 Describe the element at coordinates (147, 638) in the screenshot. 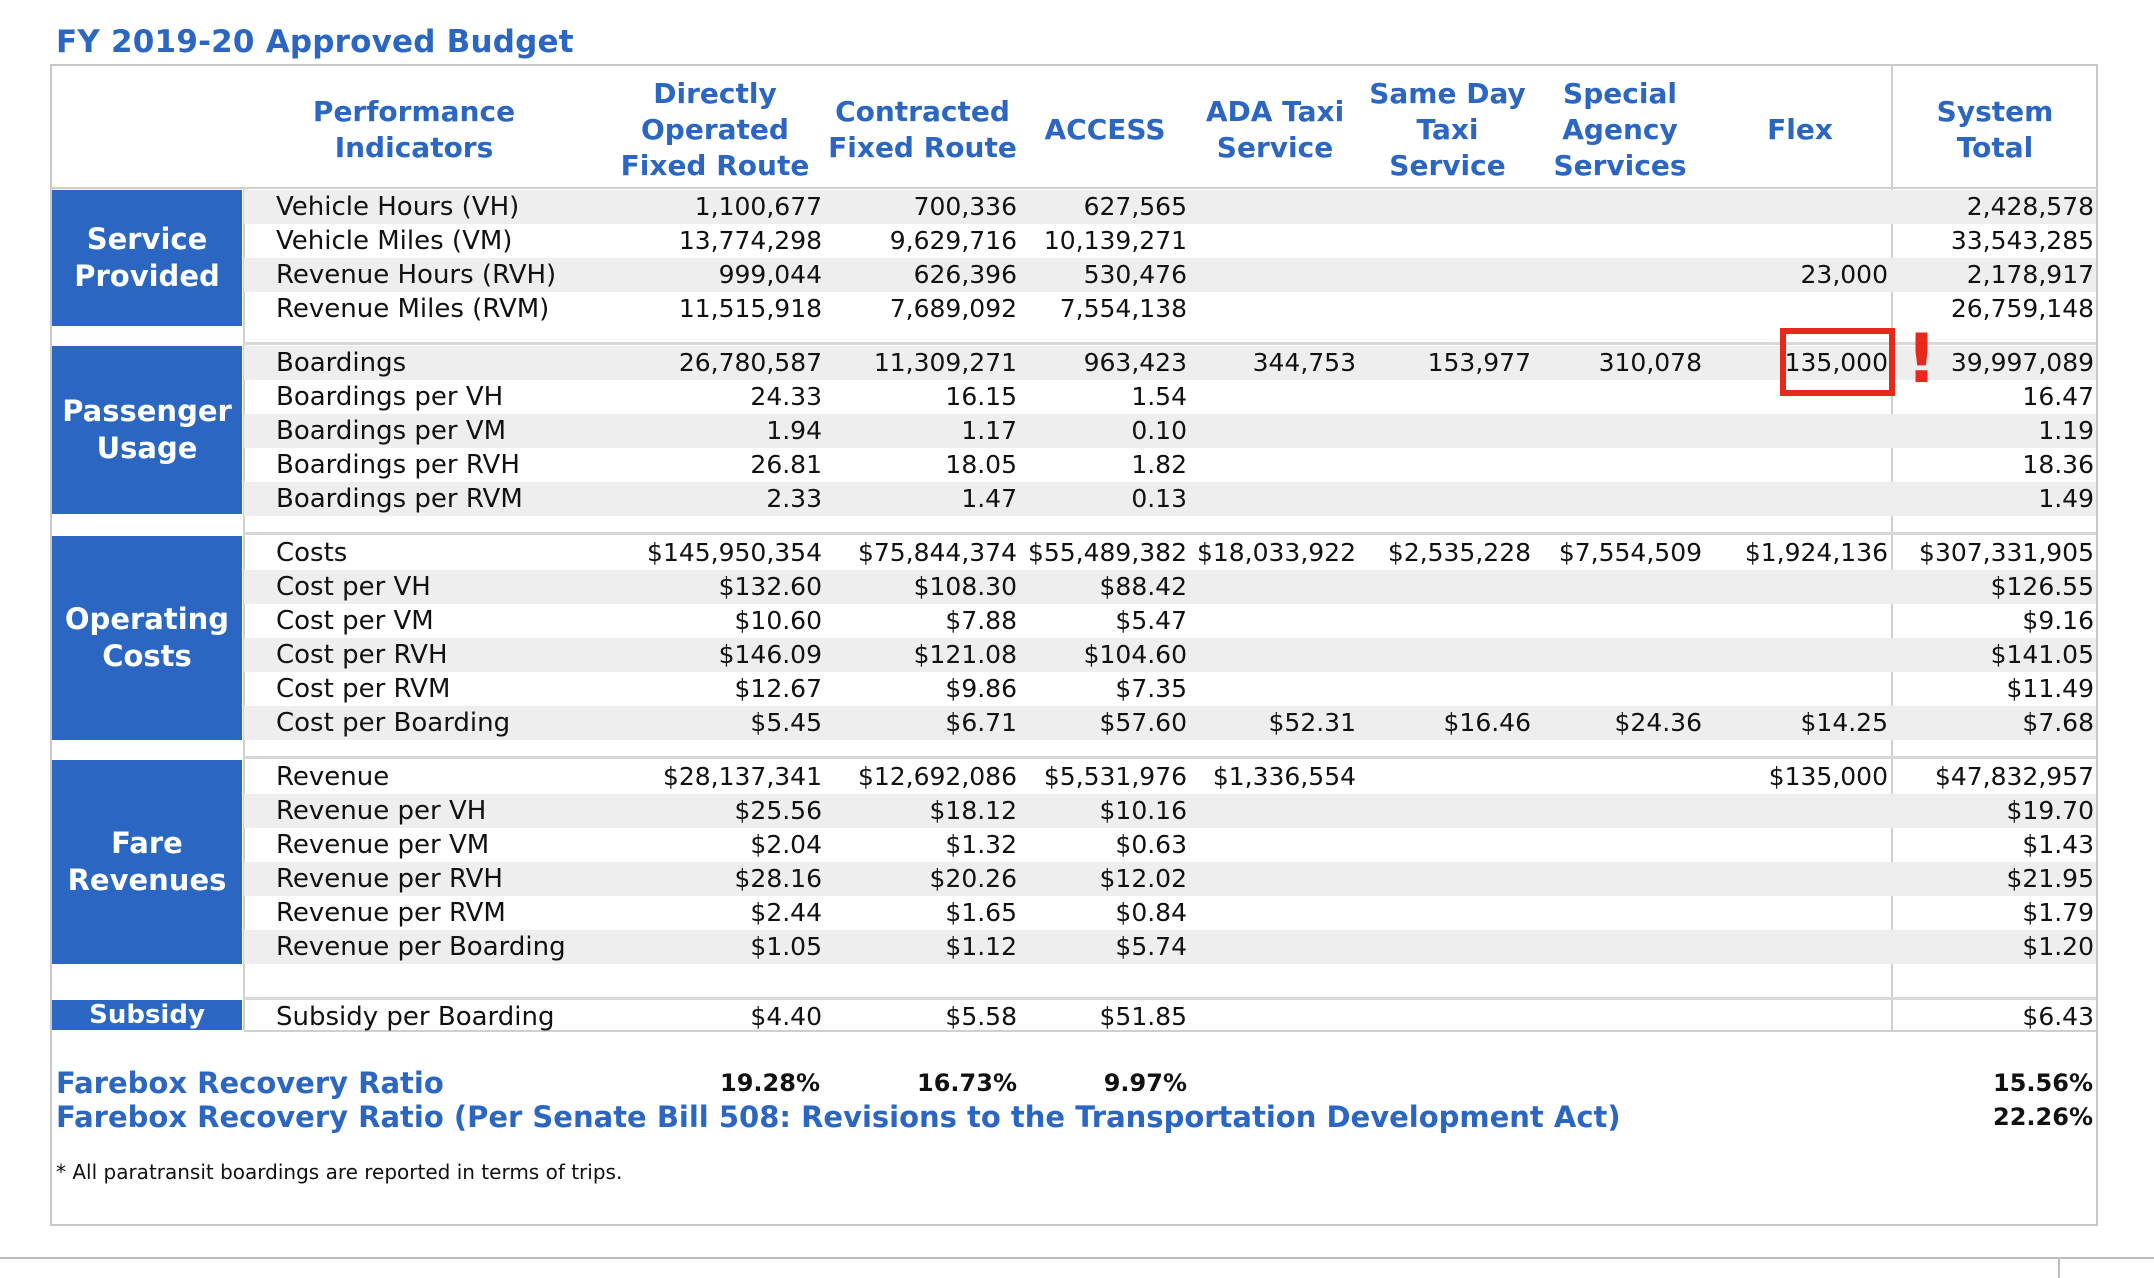

I see `section-operating-costs: Operating Costs` at that location.